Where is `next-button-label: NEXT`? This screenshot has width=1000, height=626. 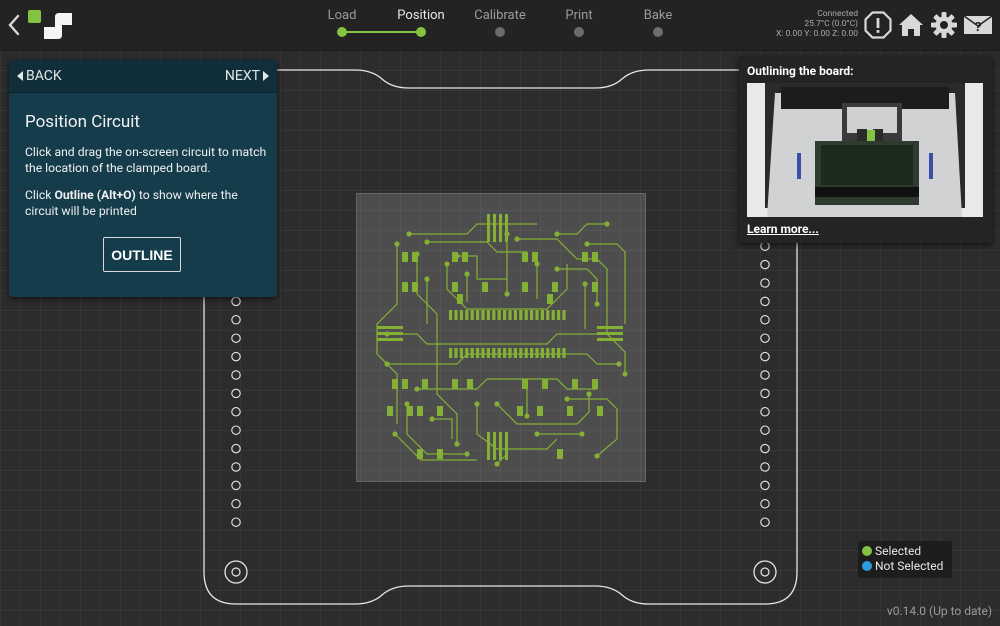 next-button-label: NEXT is located at coordinates (242, 76).